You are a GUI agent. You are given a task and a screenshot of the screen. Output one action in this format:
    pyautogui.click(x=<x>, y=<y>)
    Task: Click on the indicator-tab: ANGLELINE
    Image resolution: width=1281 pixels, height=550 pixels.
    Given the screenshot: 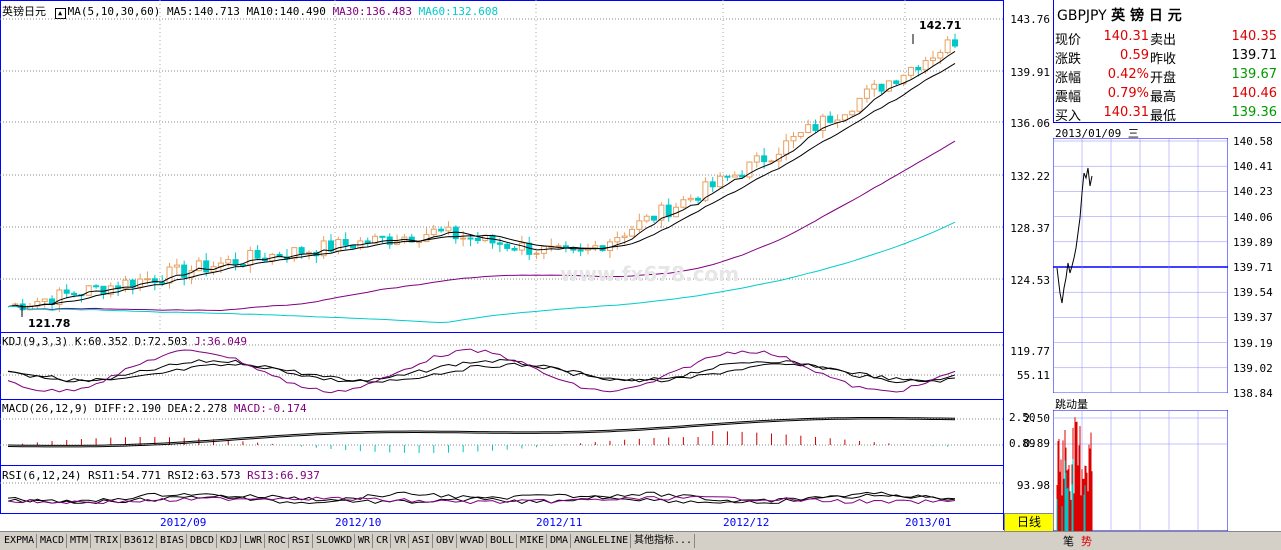 What is the action you would take?
    pyautogui.click(x=602, y=541)
    